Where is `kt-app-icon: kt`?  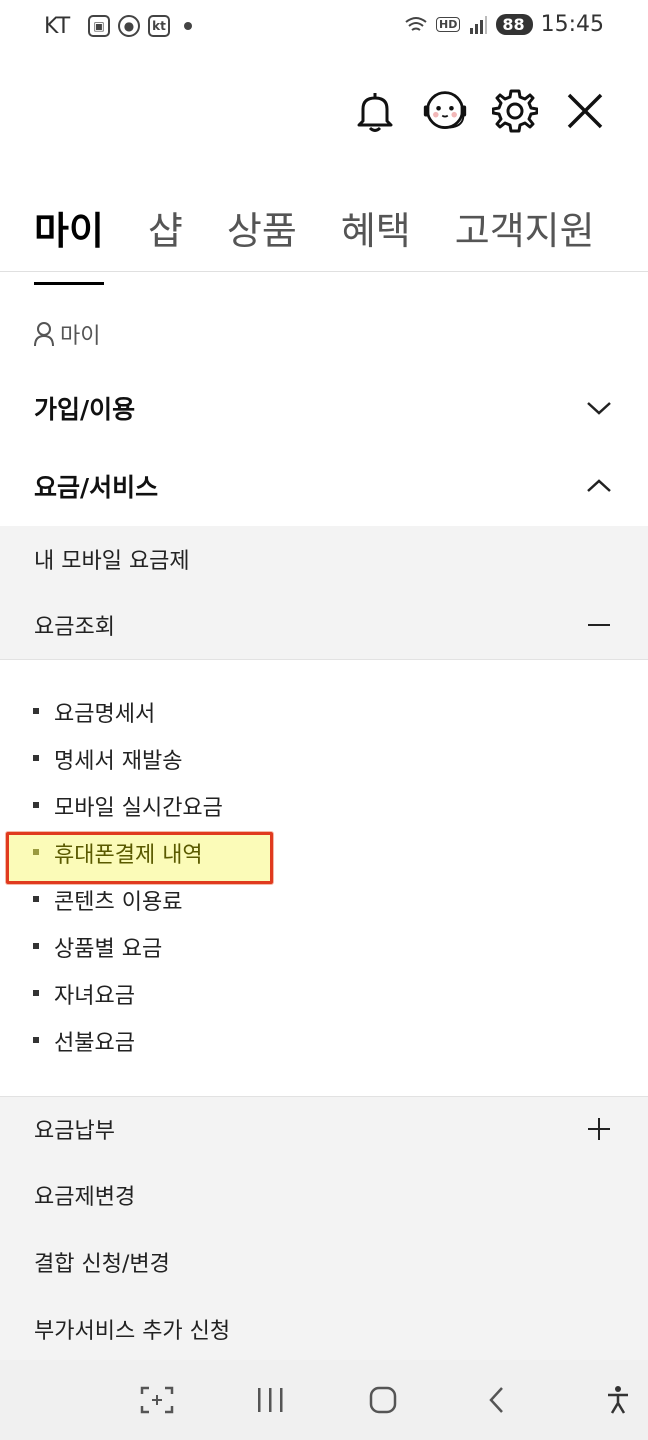 kt-app-icon: kt is located at coordinates (159, 26).